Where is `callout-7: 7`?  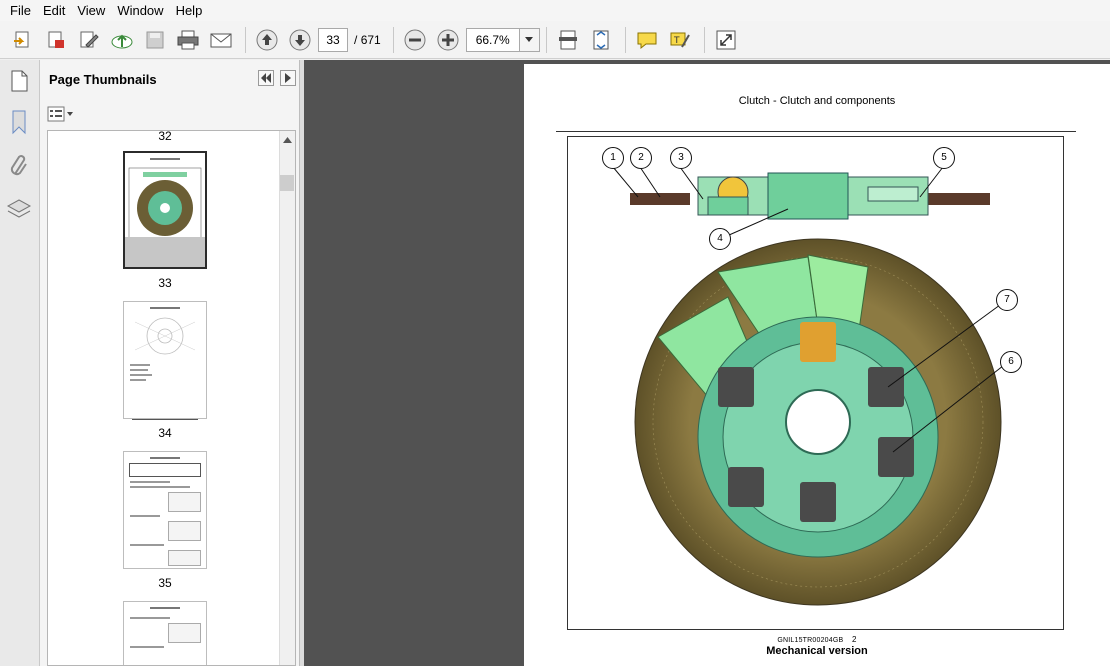
callout-7: 7 is located at coordinates (1007, 300).